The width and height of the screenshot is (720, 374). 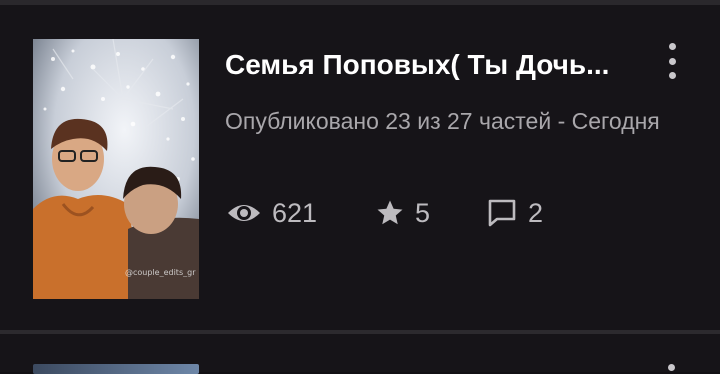 I want to click on star-icon, so click(x=390, y=212).